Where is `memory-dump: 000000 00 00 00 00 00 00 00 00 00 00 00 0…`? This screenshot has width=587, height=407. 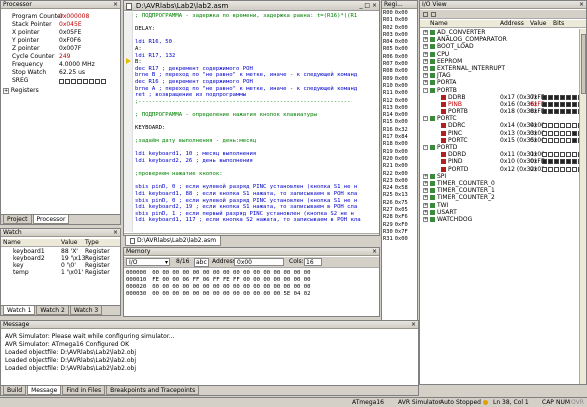
memory-dump: 000000 00 00 00 00 00 00 00 00 00 00 00 0… is located at coordinates (251, 284).